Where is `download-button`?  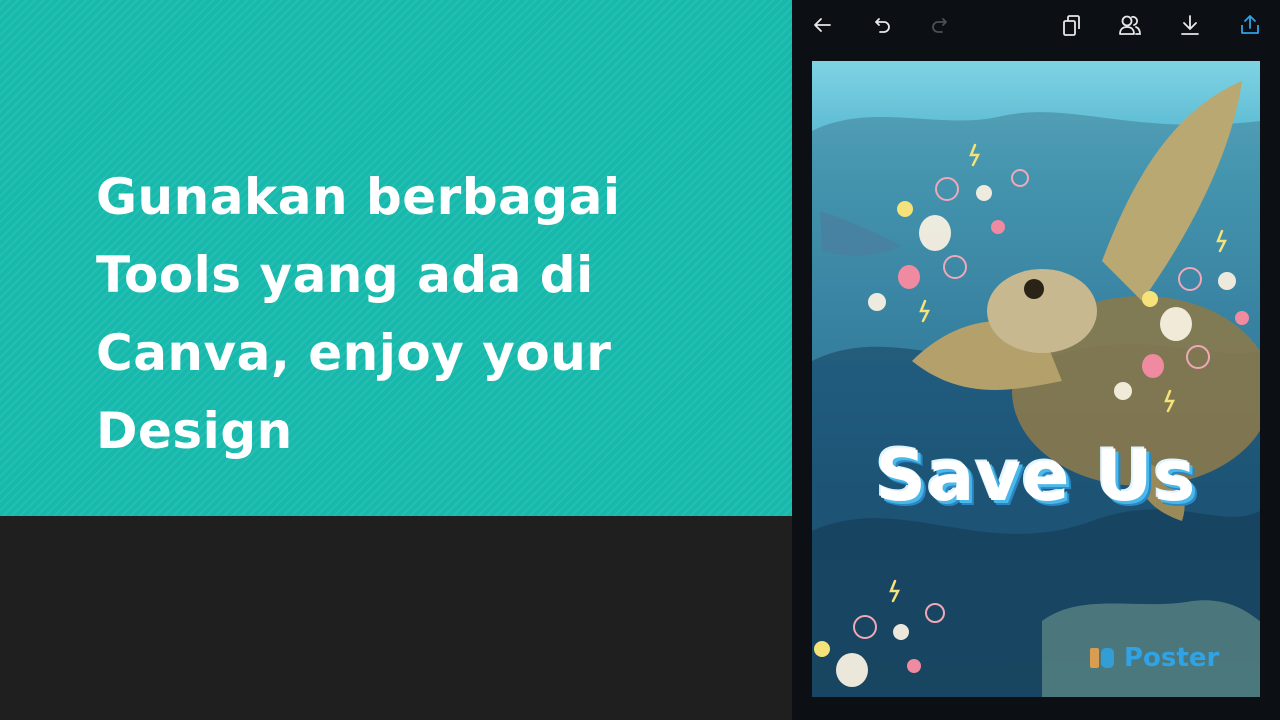
download-button is located at coordinates (1190, 25).